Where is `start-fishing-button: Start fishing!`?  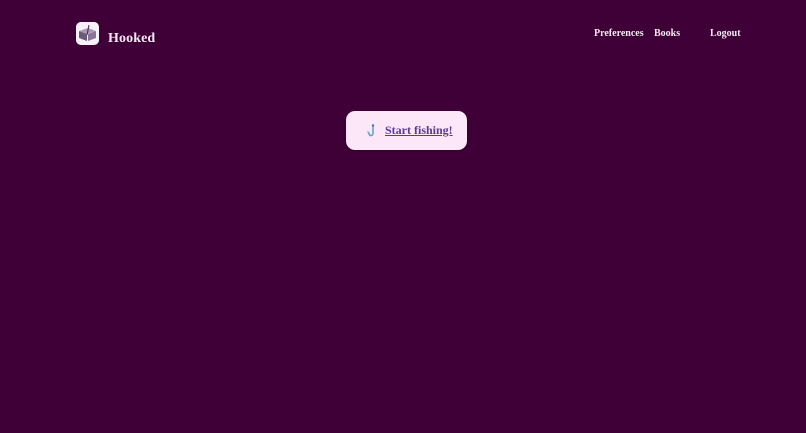 start-fishing-button: Start fishing! is located at coordinates (406, 130).